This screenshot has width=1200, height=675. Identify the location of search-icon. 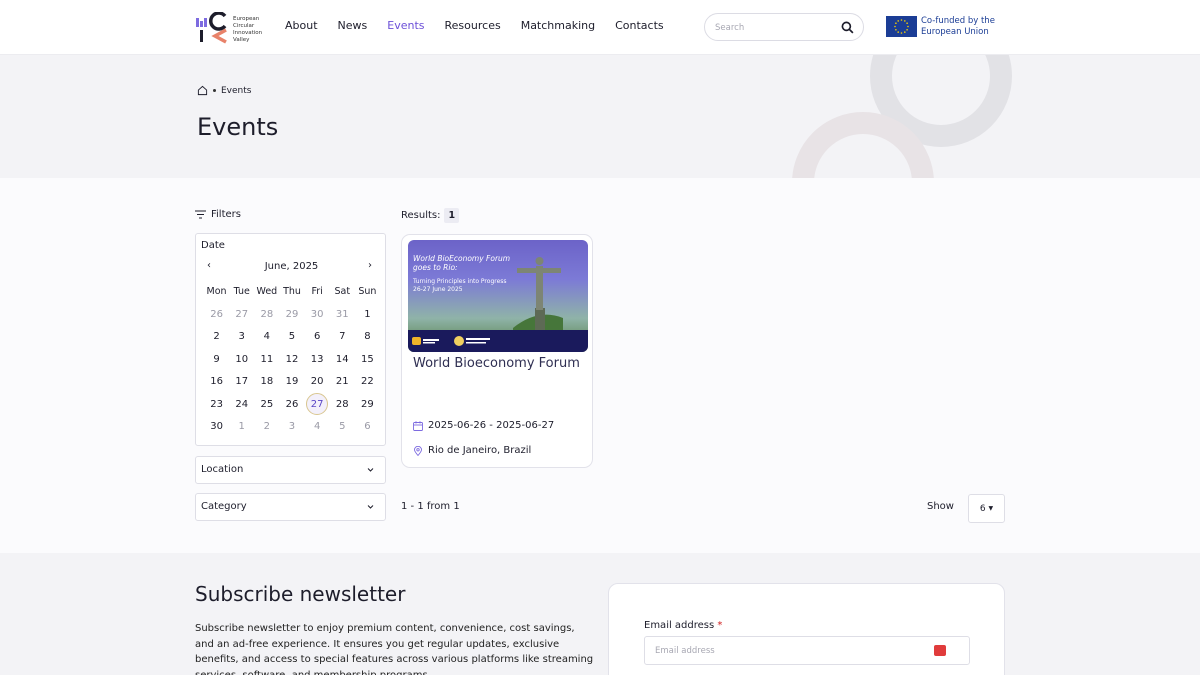
(847, 27).